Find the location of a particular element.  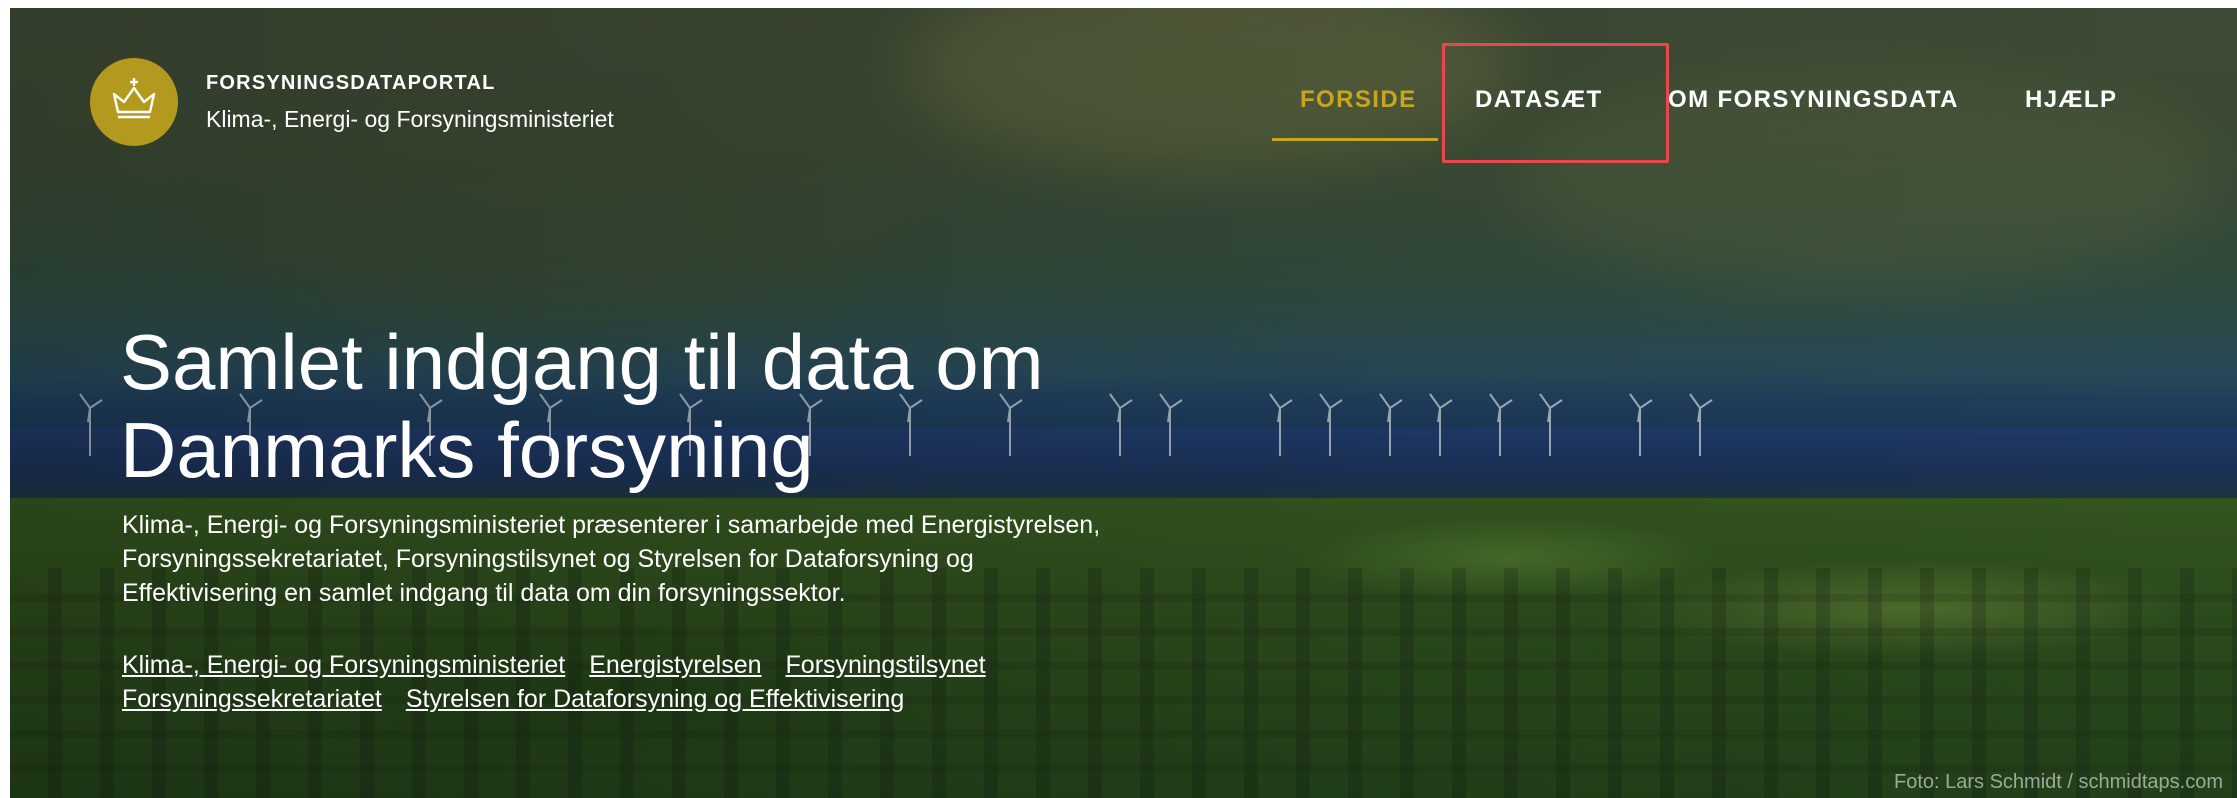

highlight-box is located at coordinates (1555, 103).